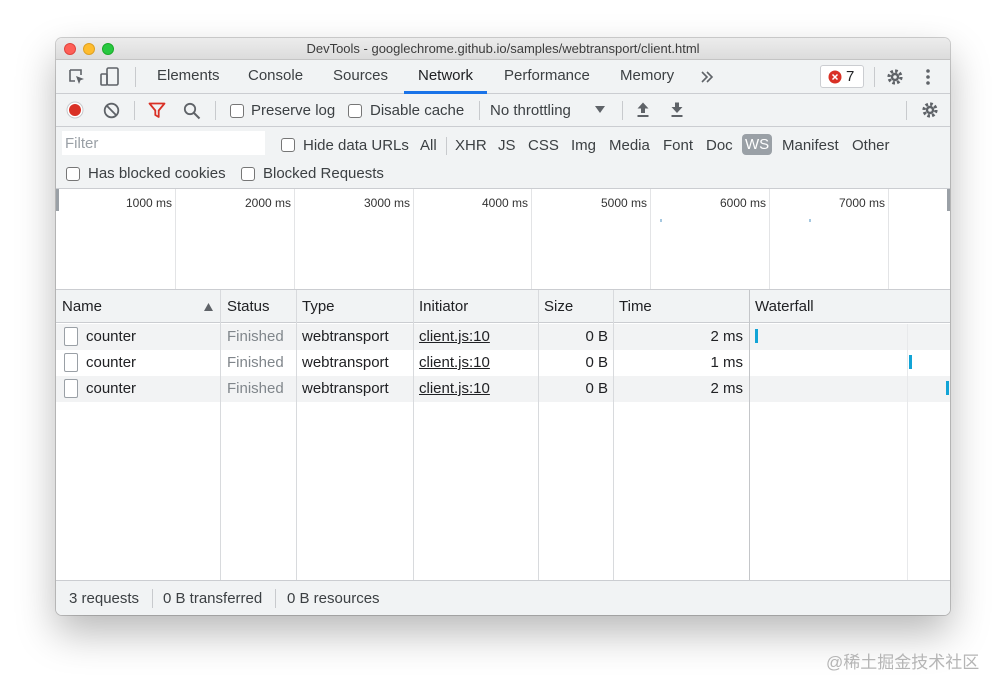 This screenshot has height=689, width=1006. Describe the element at coordinates (726, 362) in the screenshot. I see `request-time: 1 ms` at that location.